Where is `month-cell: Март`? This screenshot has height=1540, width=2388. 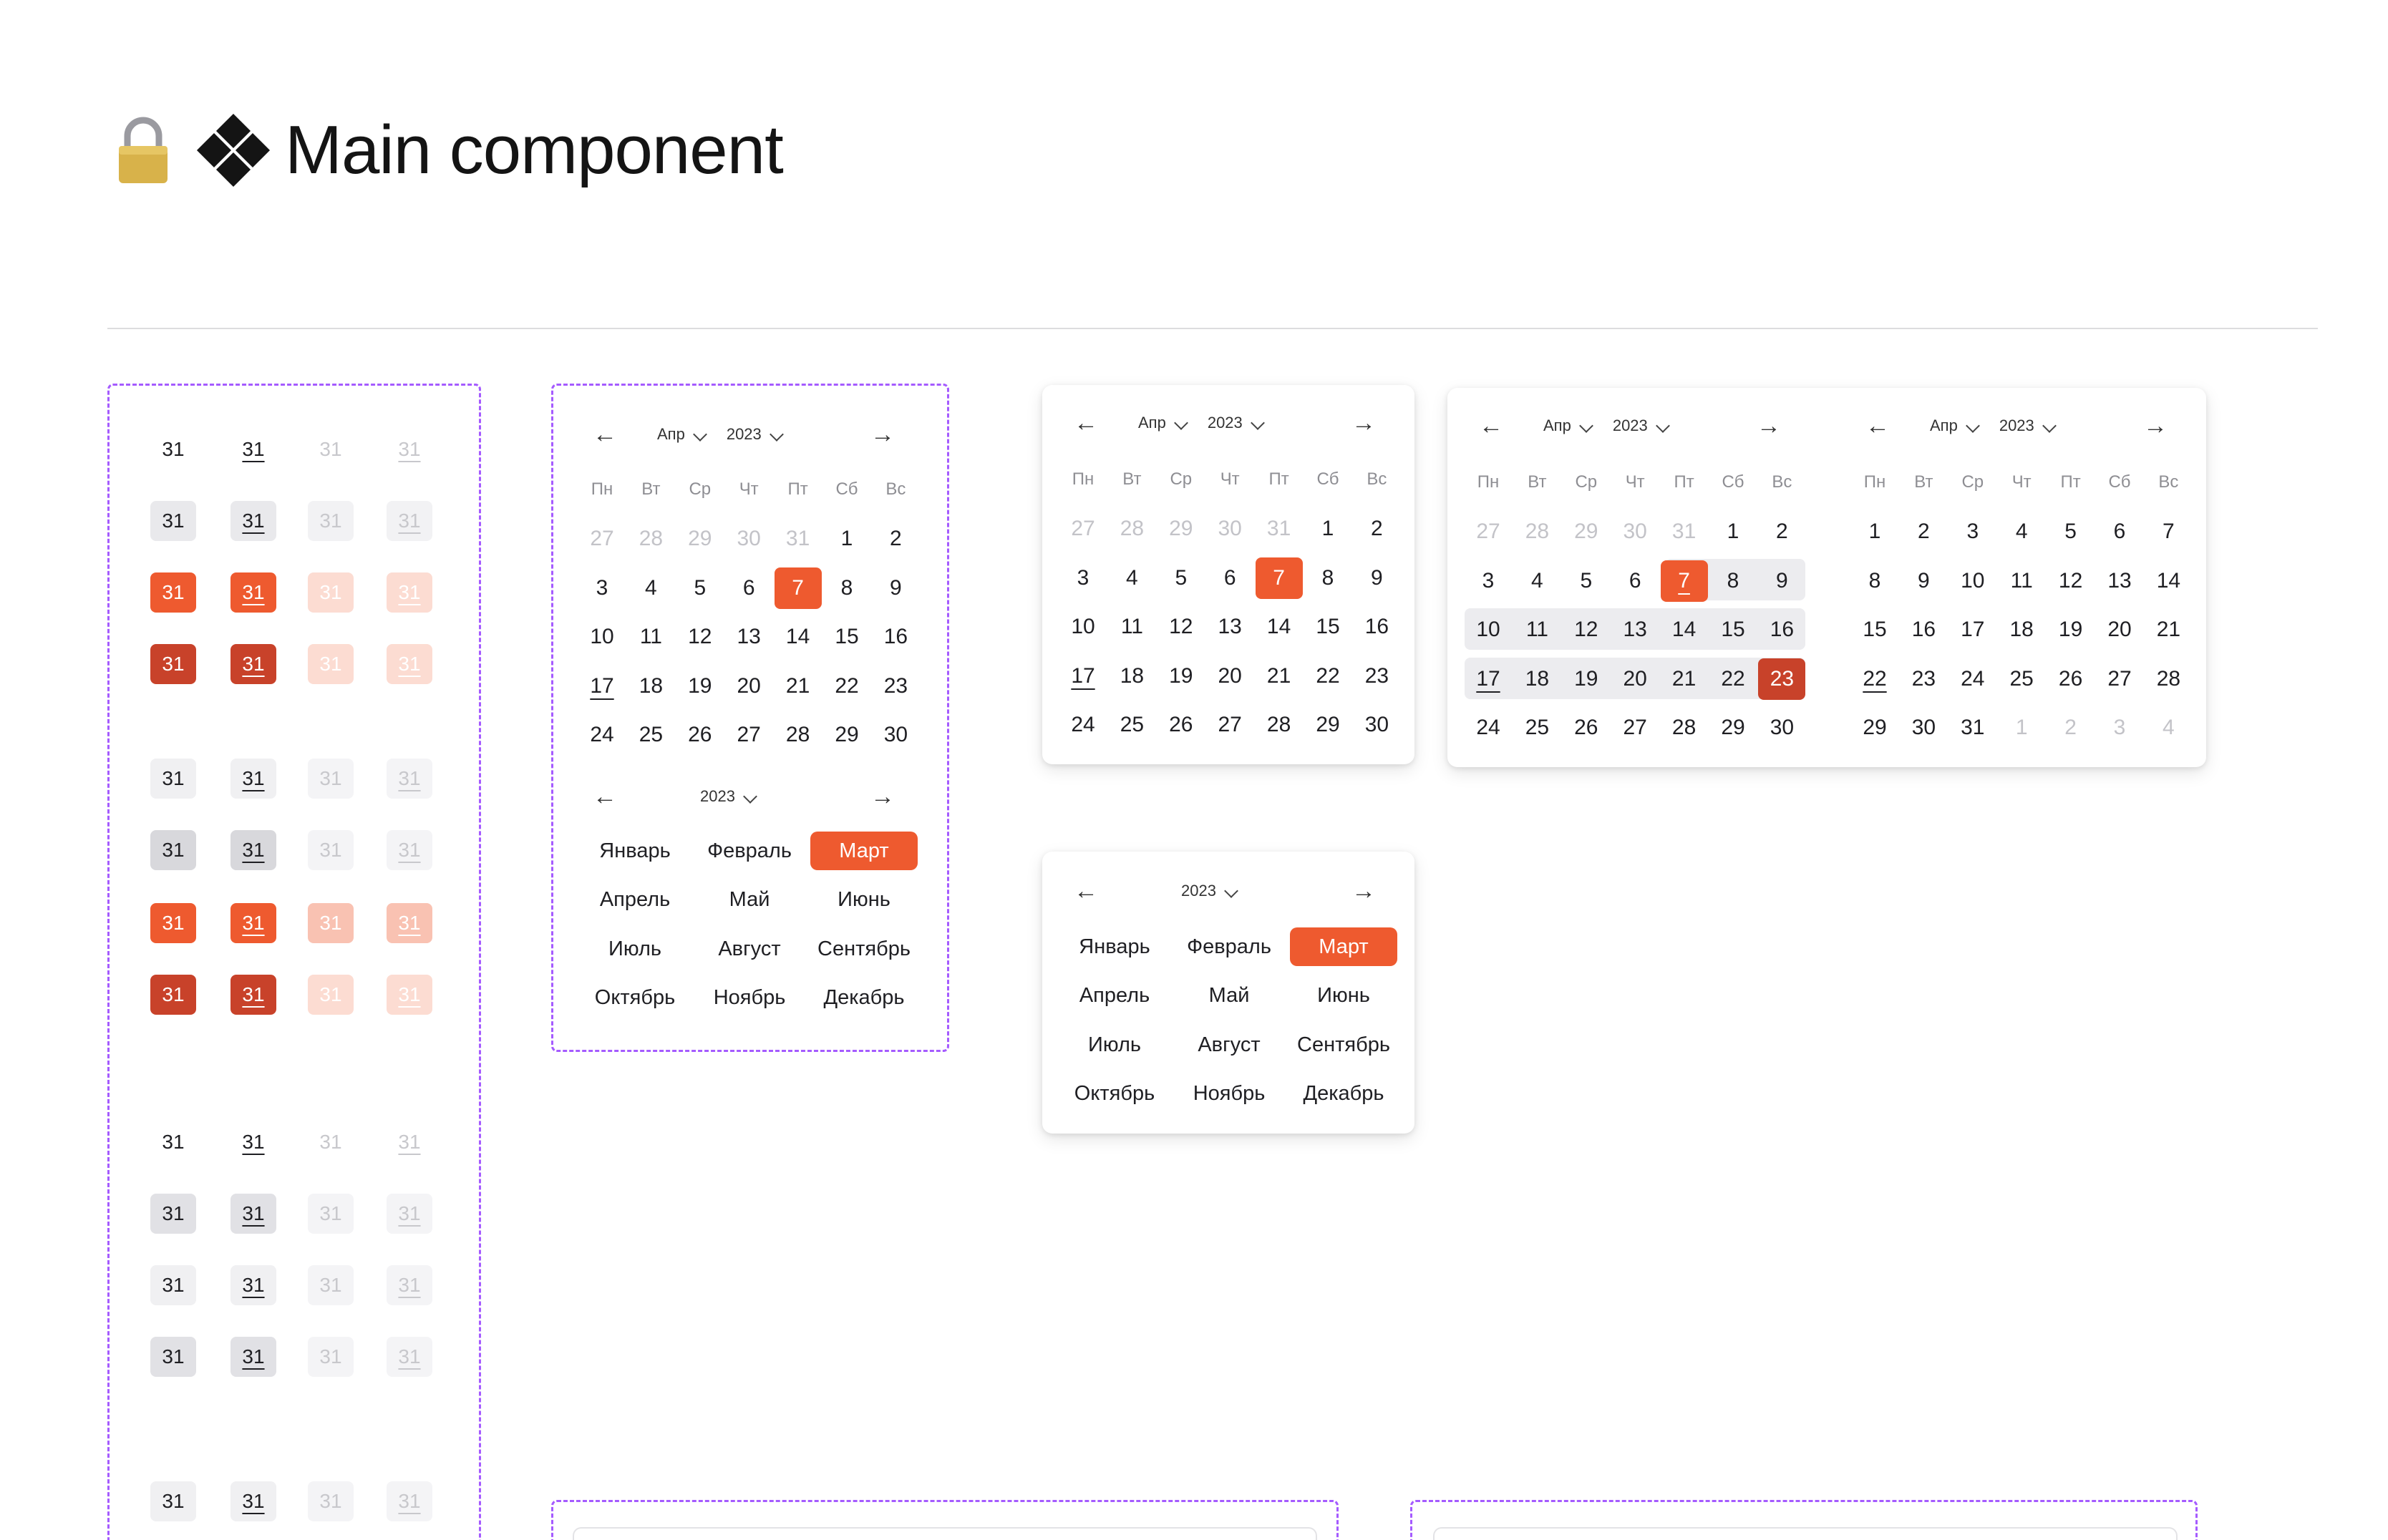
month-cell: Март is located at coordinates (1343, 947).